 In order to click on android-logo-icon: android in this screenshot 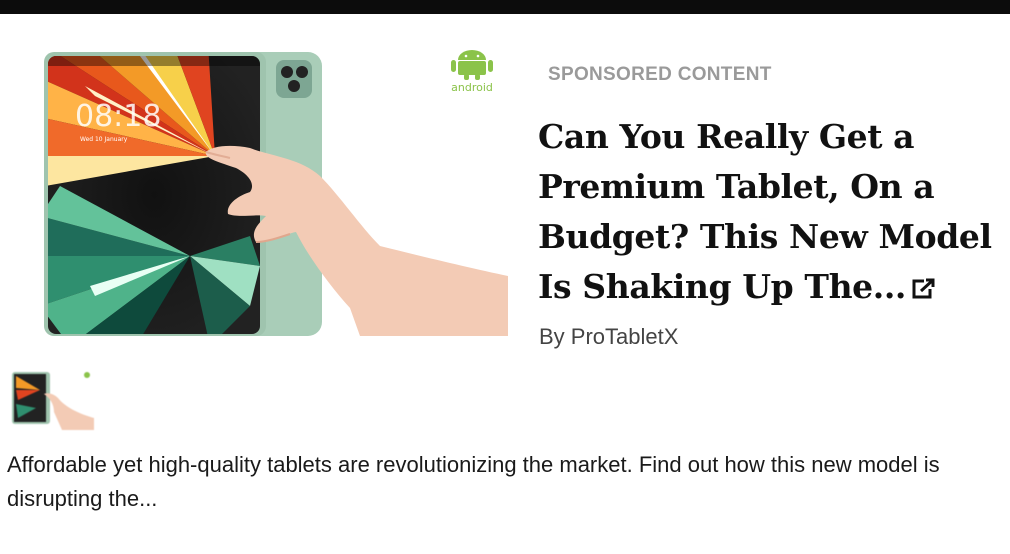, I will do `click(472, 72)`.